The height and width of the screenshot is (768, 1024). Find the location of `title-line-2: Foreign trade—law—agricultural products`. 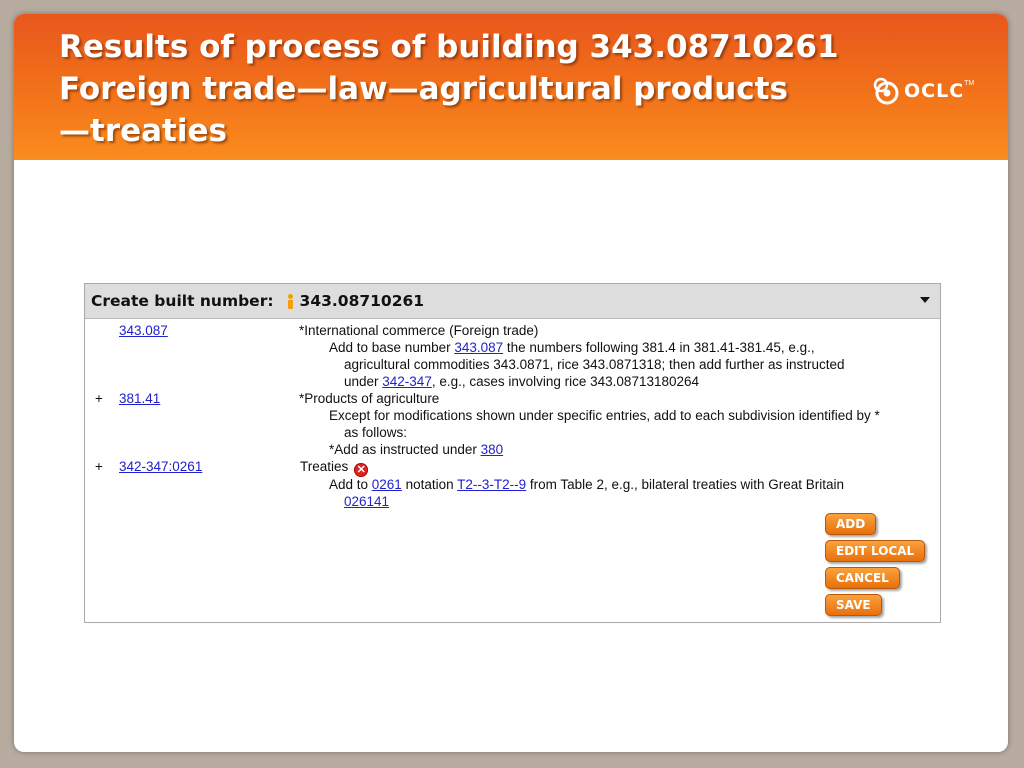

title-line-2: Foreign trade—law—agricultural products is located at coordinates (423, 89).